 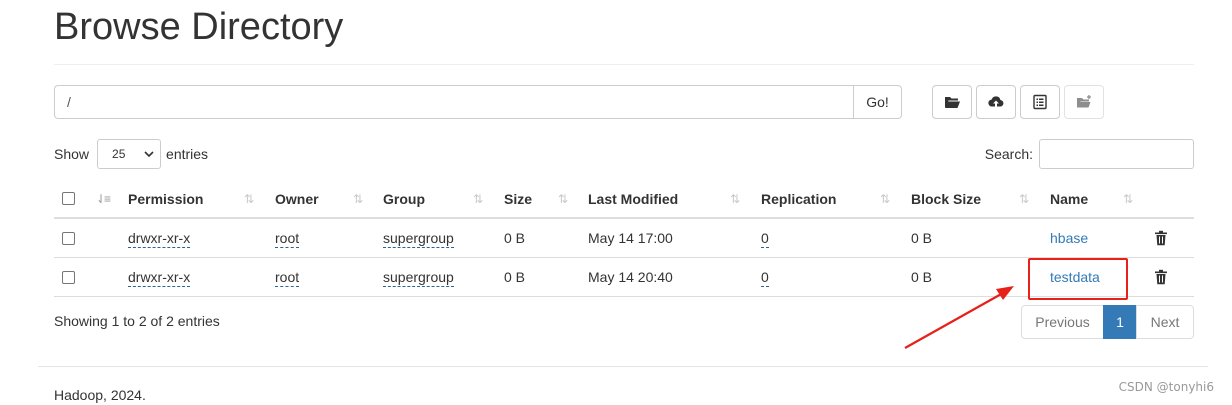 What do you see at coordinates (1069, 238) in the screenshot?
I see `file-name-link: hbase` at bounding box center [1069, 238].